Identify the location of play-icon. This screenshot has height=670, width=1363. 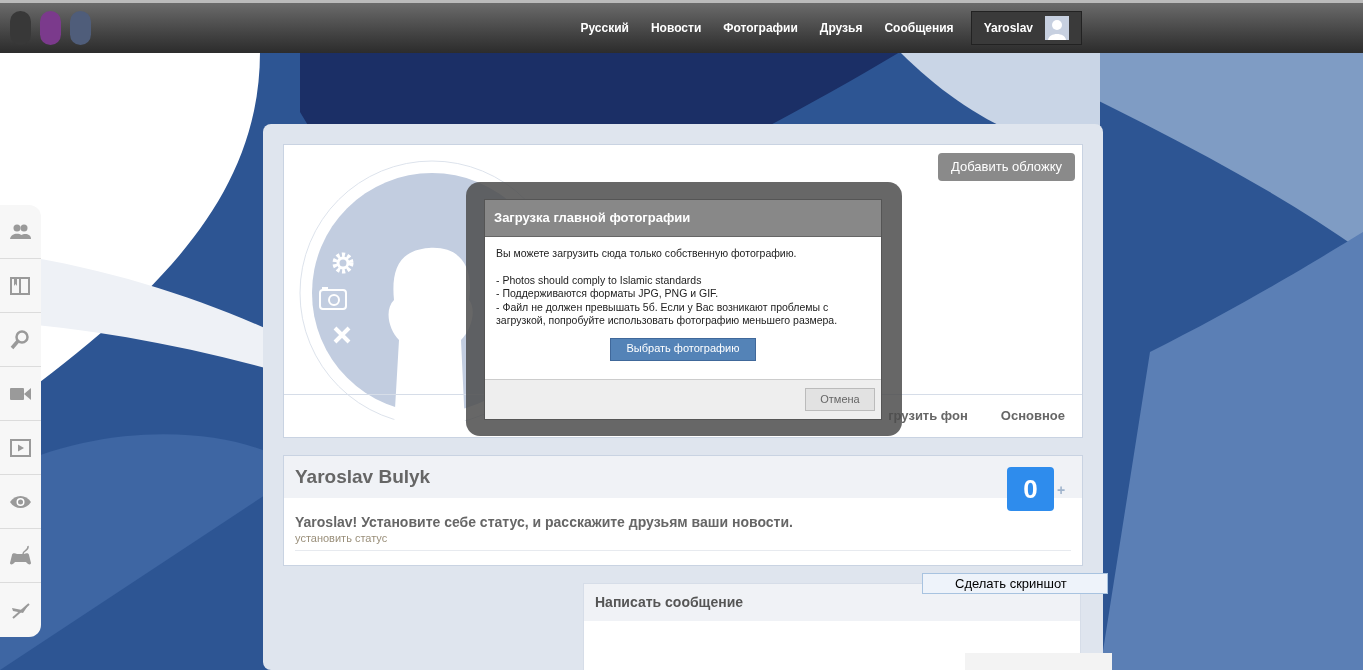
(20, 447).